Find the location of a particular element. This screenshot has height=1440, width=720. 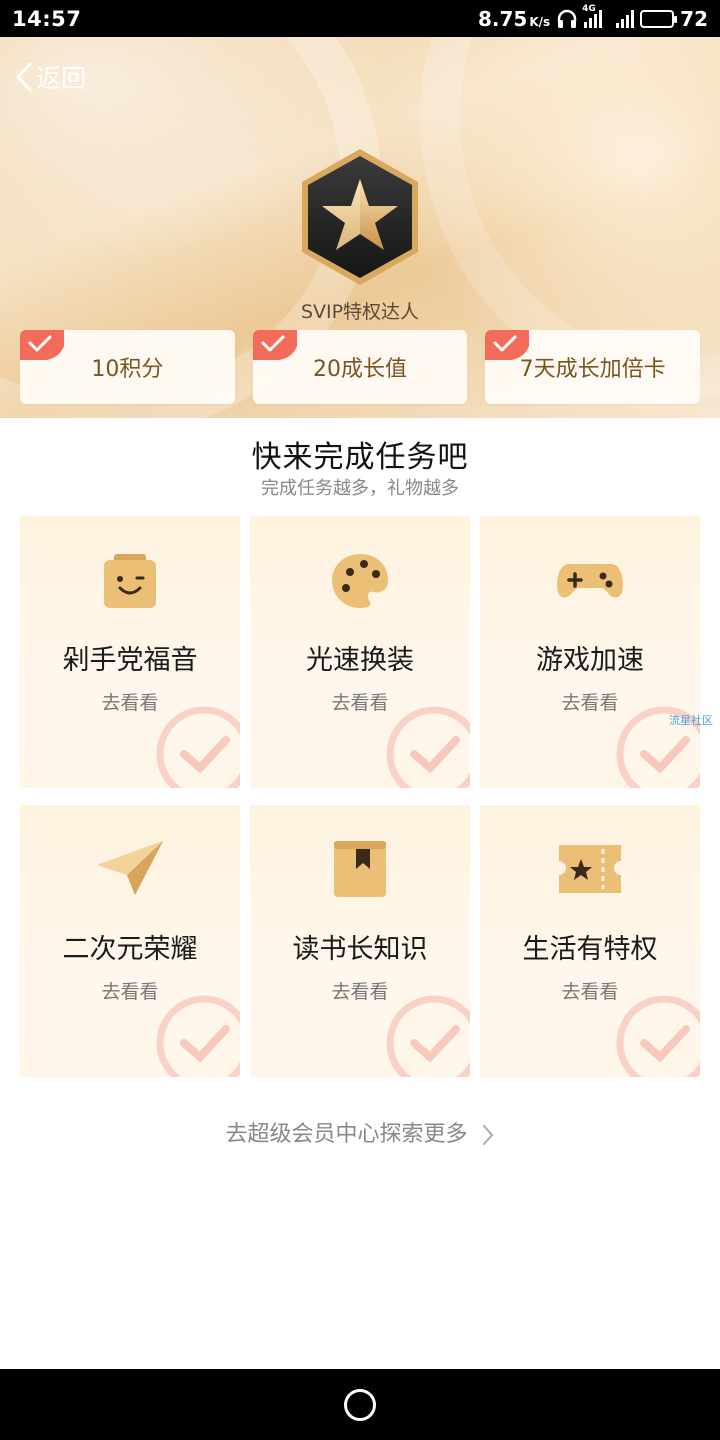

network-speed: 8.75 K/s is located at coordinates (514, 19).